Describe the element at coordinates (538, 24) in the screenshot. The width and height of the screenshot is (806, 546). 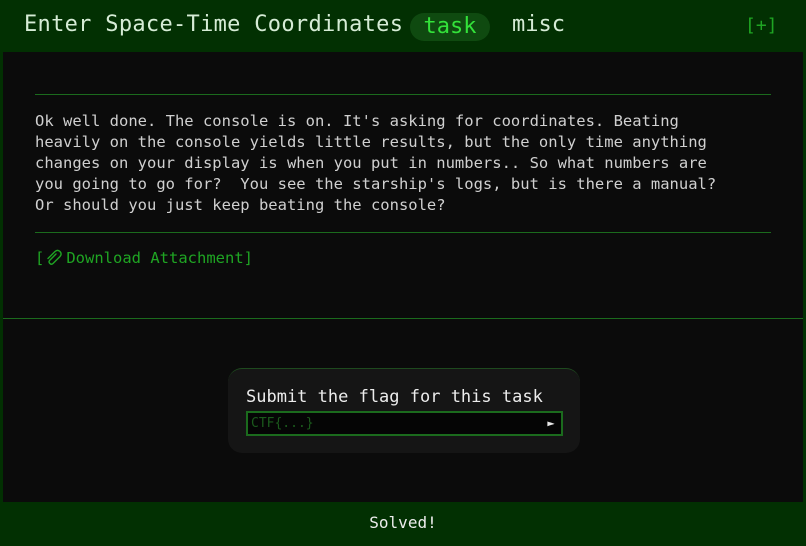
I see `tag-misc: misc` at that location.